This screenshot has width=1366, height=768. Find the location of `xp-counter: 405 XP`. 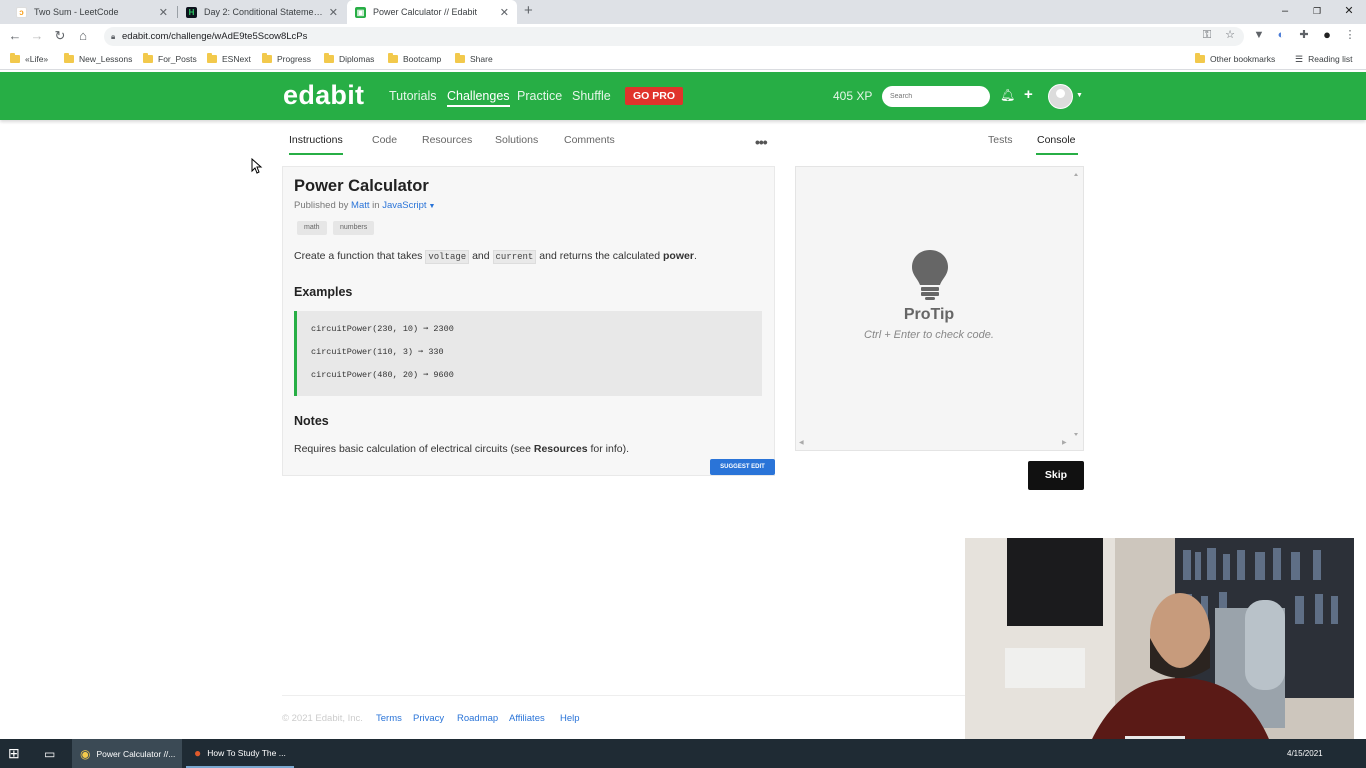

xp-counter: 405 XP is located at coordinates (853, 96).